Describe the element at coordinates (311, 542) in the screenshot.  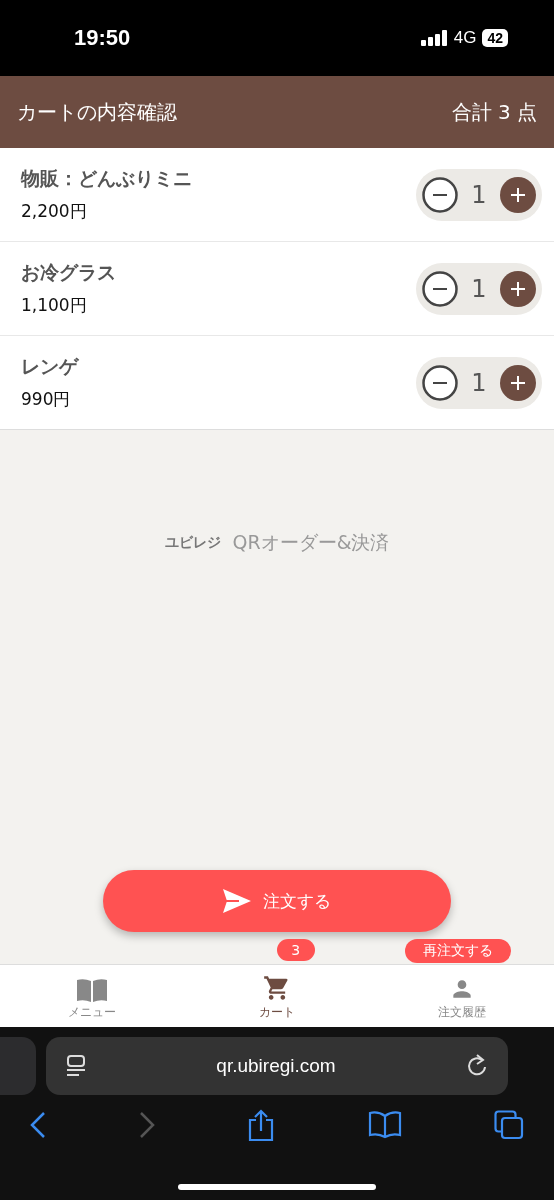
I see `product-logo: QRオーダー&決済` at that location.